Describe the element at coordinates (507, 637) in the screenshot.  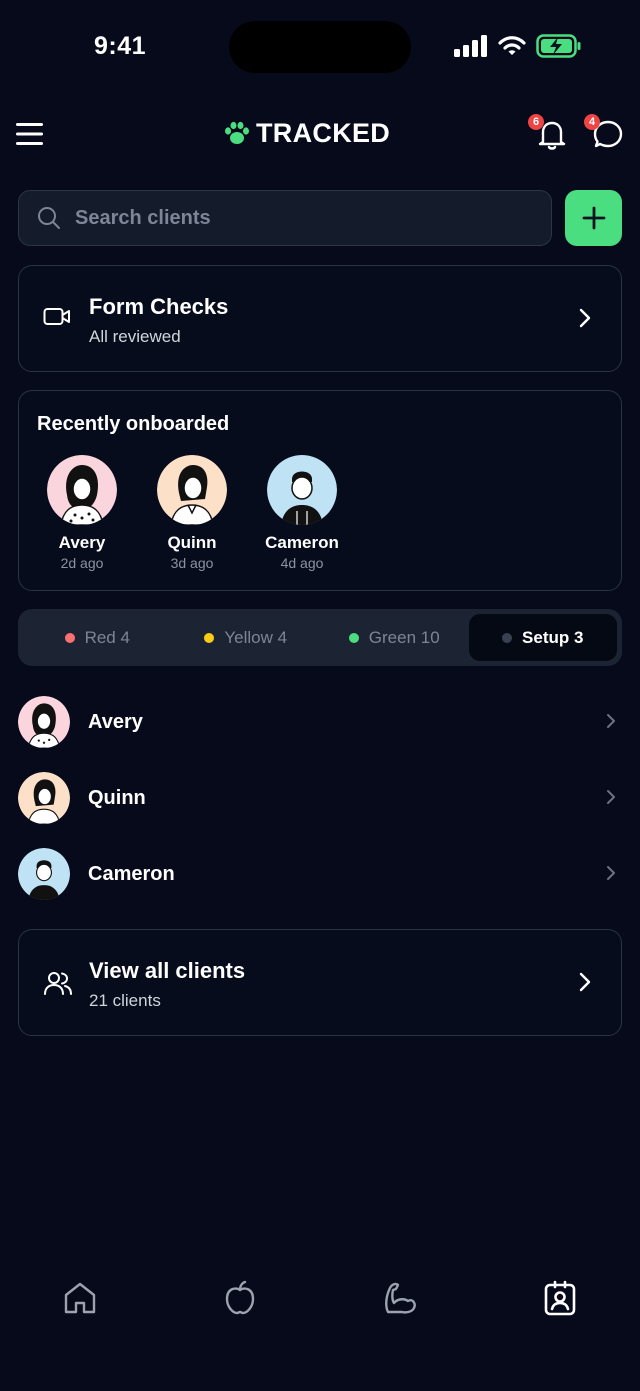
I see `gray-dot-icon` at that location.